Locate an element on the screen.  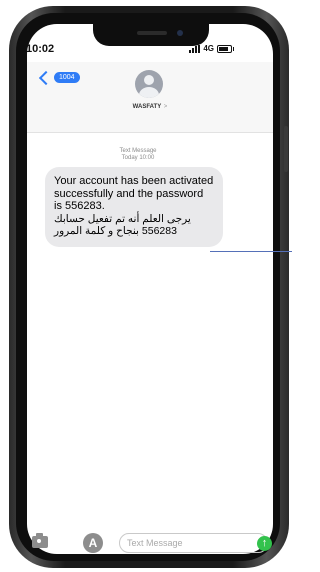
conversation-header: 1004 WASFATY > is located at coordinates (150, 97).